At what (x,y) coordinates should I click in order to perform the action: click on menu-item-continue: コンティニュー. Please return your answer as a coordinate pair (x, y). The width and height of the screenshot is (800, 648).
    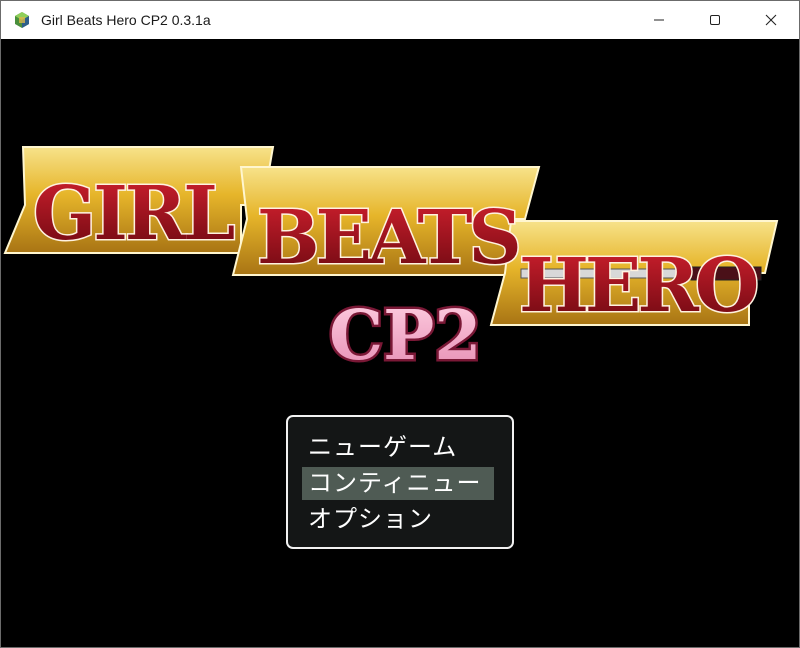
    Looking at the image, I should click on (398, 483).